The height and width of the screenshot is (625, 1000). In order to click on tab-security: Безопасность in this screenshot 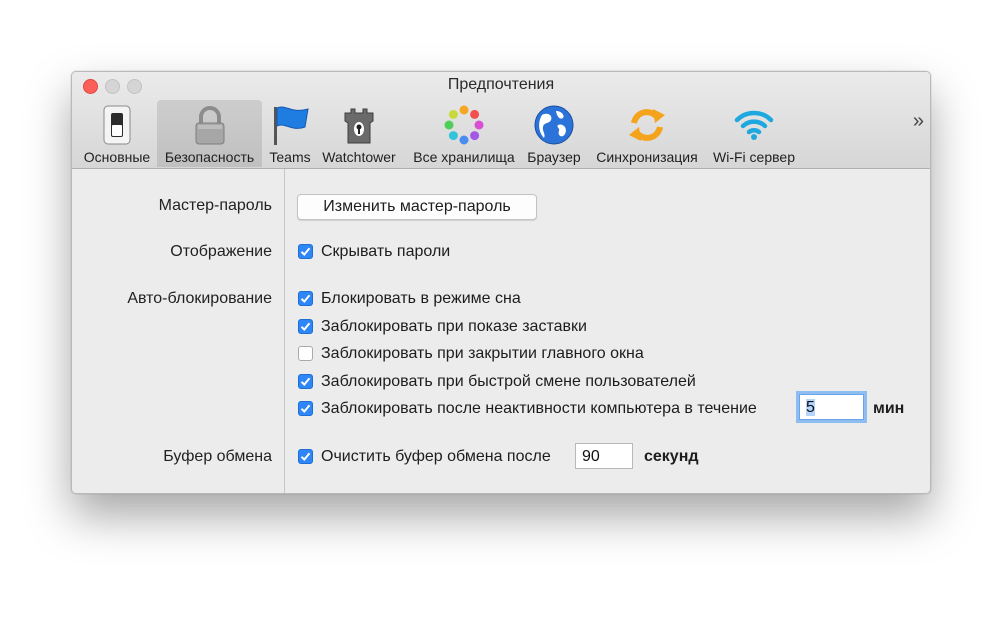, I will do `click(209, 133)`.